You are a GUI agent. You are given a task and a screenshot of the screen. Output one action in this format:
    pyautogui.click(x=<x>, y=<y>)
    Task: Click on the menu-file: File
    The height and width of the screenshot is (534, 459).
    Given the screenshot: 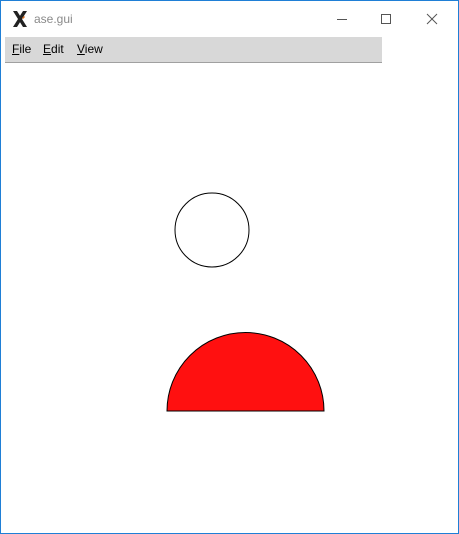 What is the action you would take?
    pyautogui.click(x=21, y=49)
    